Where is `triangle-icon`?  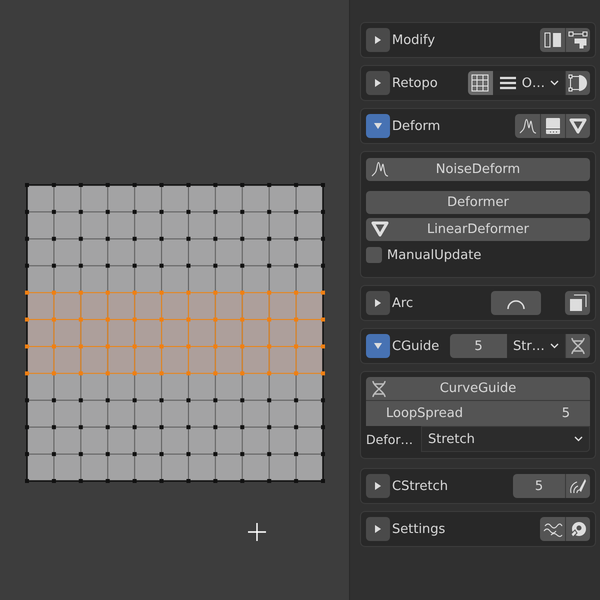
triangle-icon is located at coordinates (380, 229).